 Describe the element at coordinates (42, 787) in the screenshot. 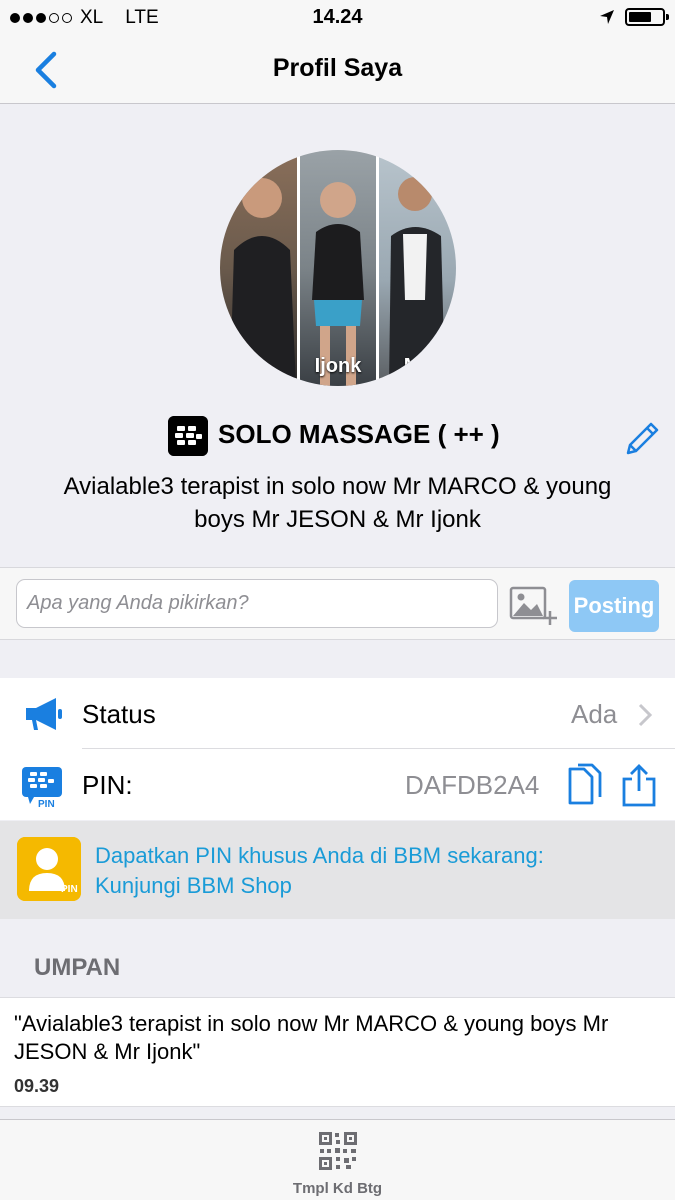

I see `bbm-pin-icon: PIN` at that location.